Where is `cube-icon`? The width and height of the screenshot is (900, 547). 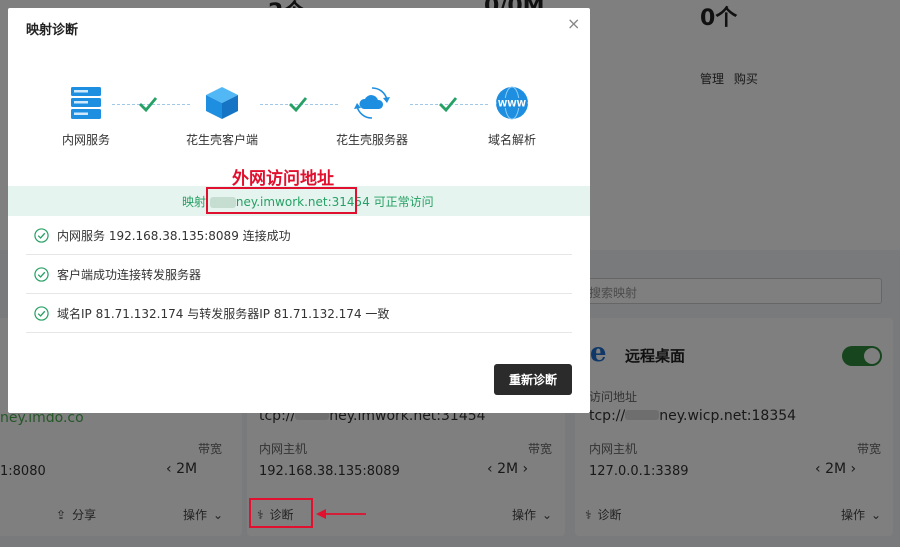 cube-icon is located at coordinates (222, 103).